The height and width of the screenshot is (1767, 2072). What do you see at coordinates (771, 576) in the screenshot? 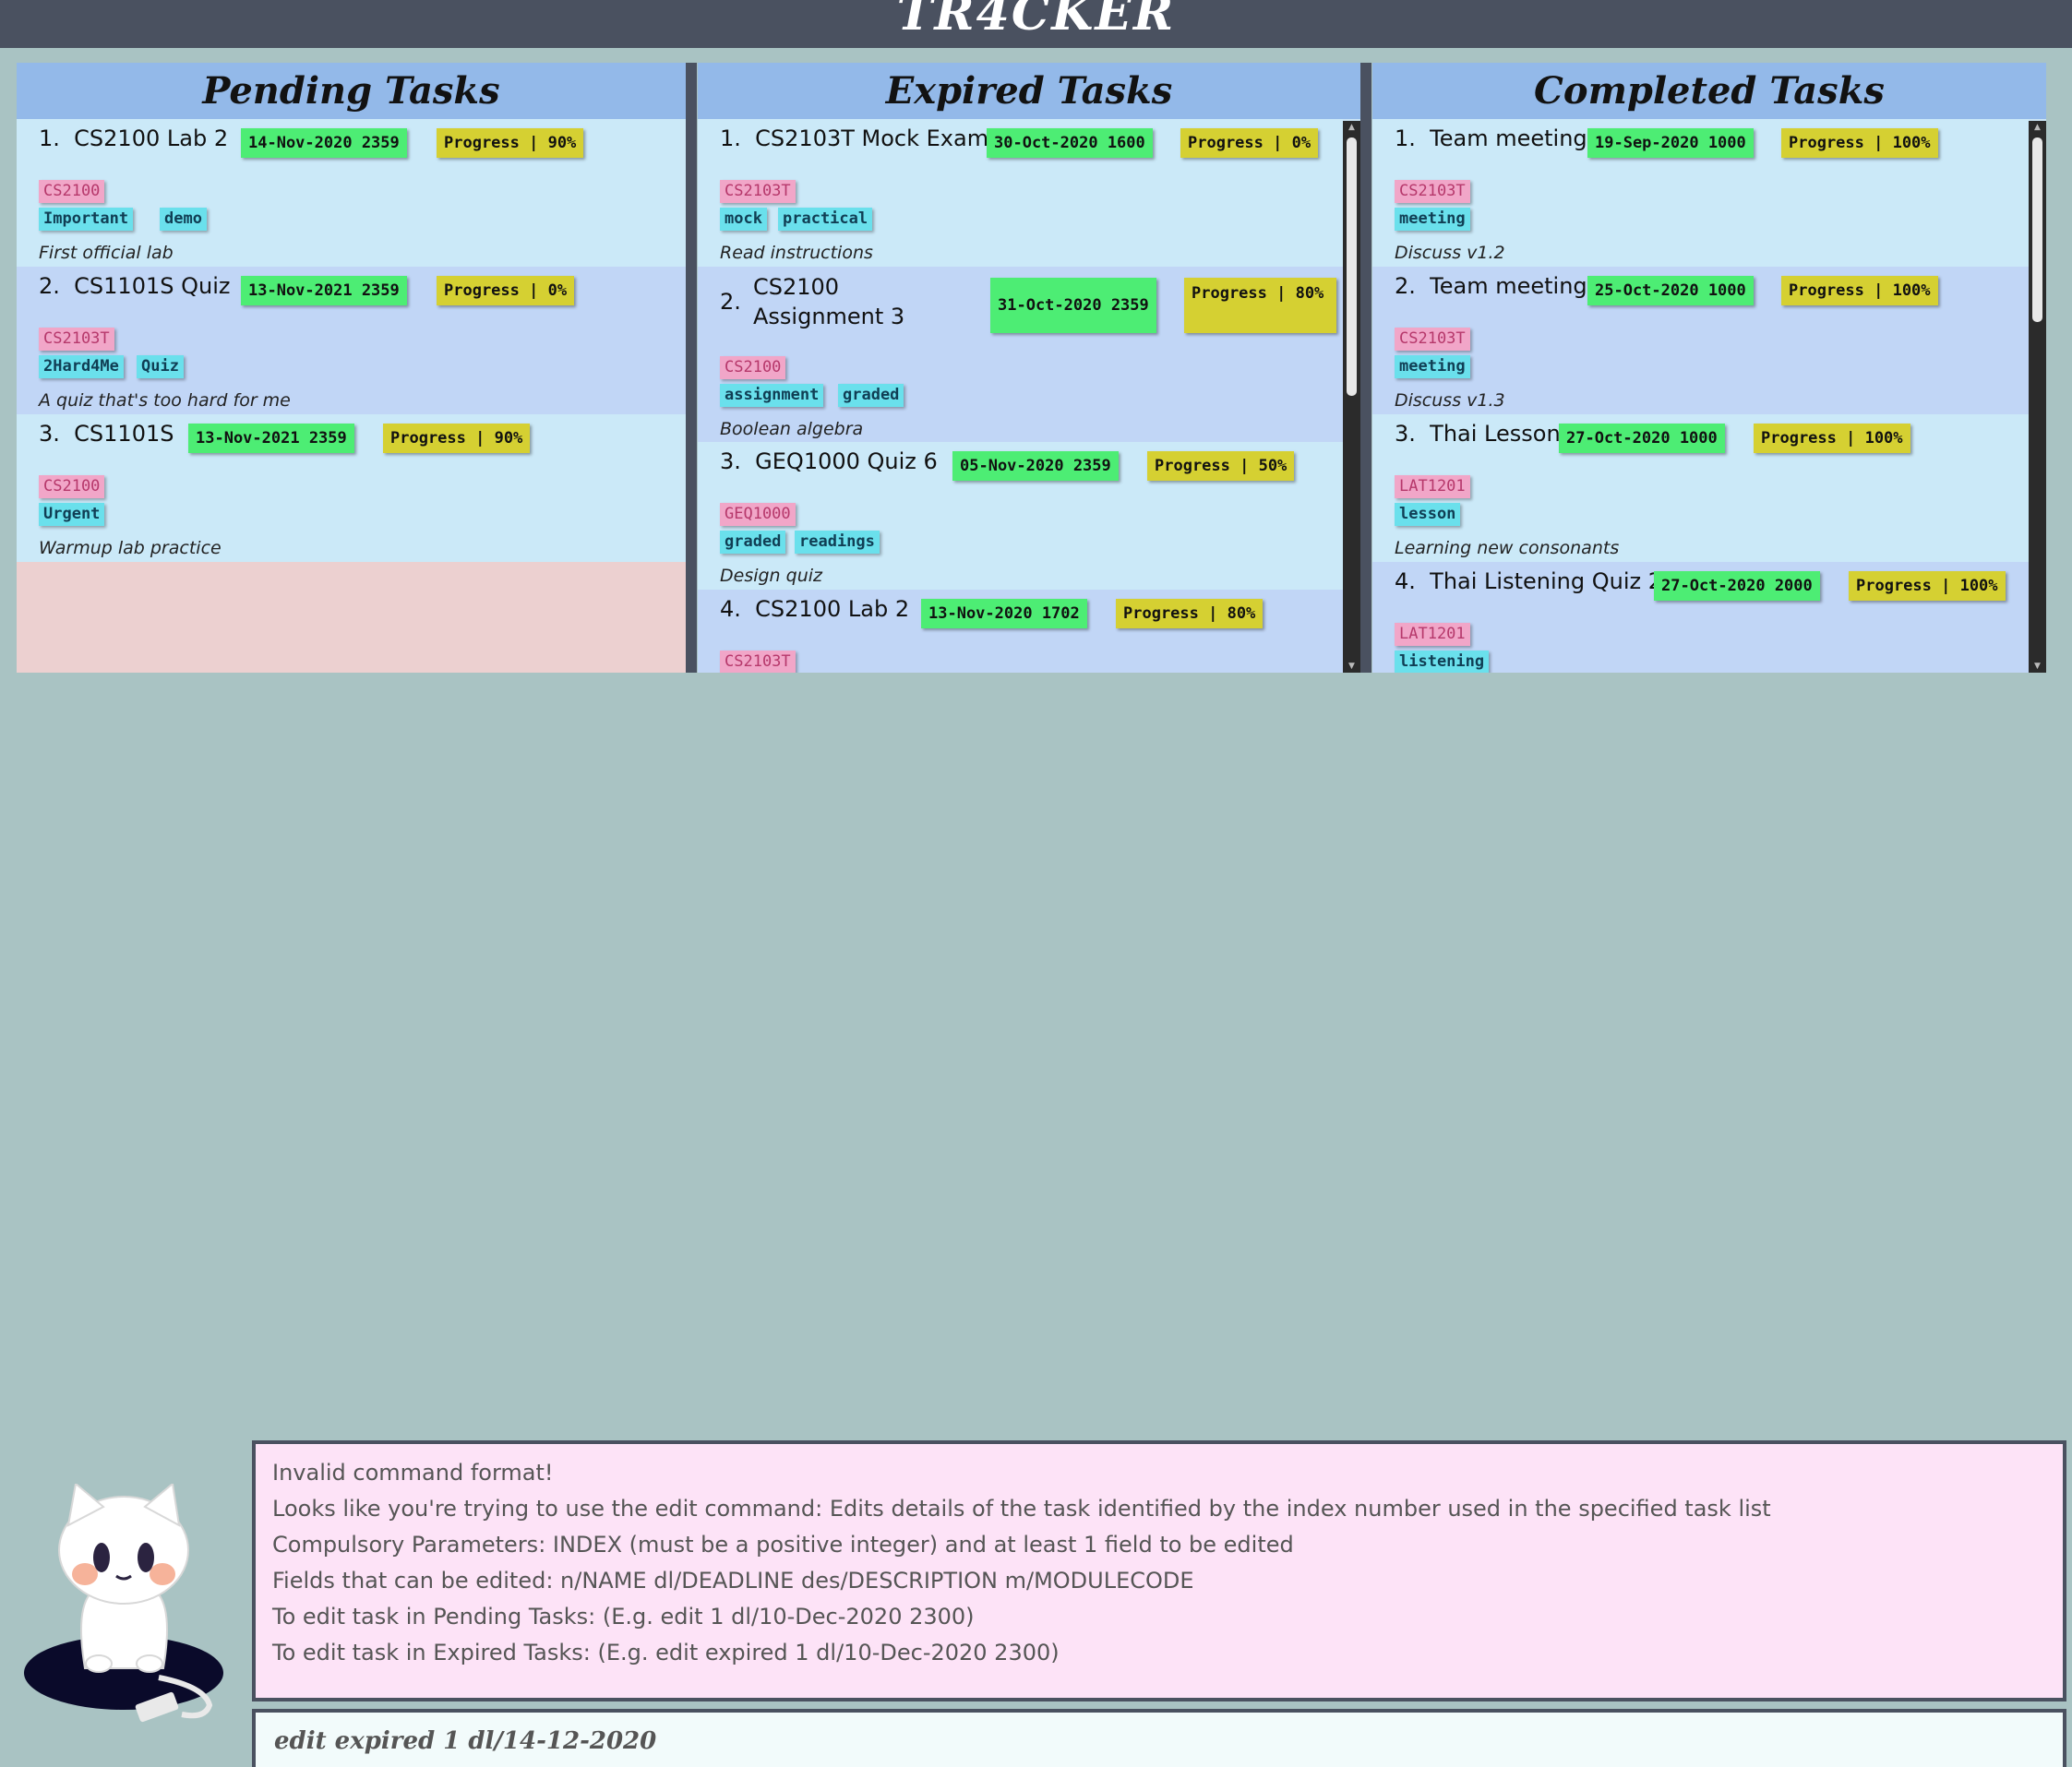
I see `task-description: Design quiz` at bounding box center [771, 576].